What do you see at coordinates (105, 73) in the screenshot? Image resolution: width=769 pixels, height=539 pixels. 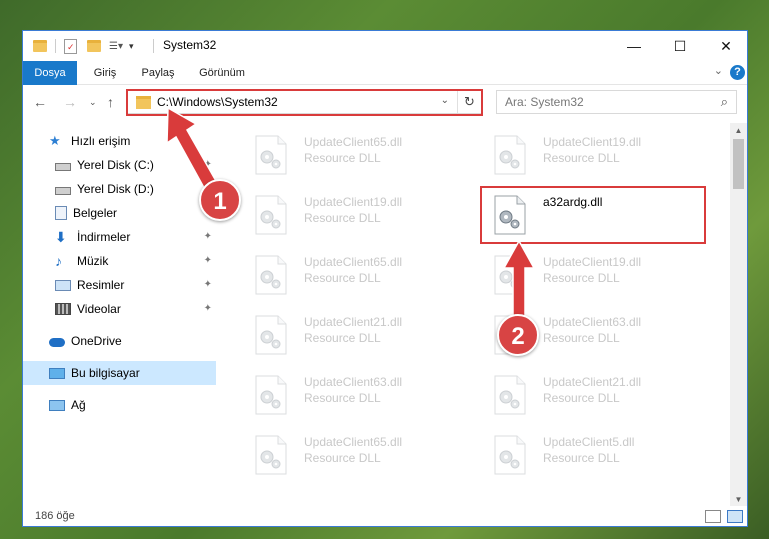 I see `tab-home: Giriş` at bounding box center [105, 73].